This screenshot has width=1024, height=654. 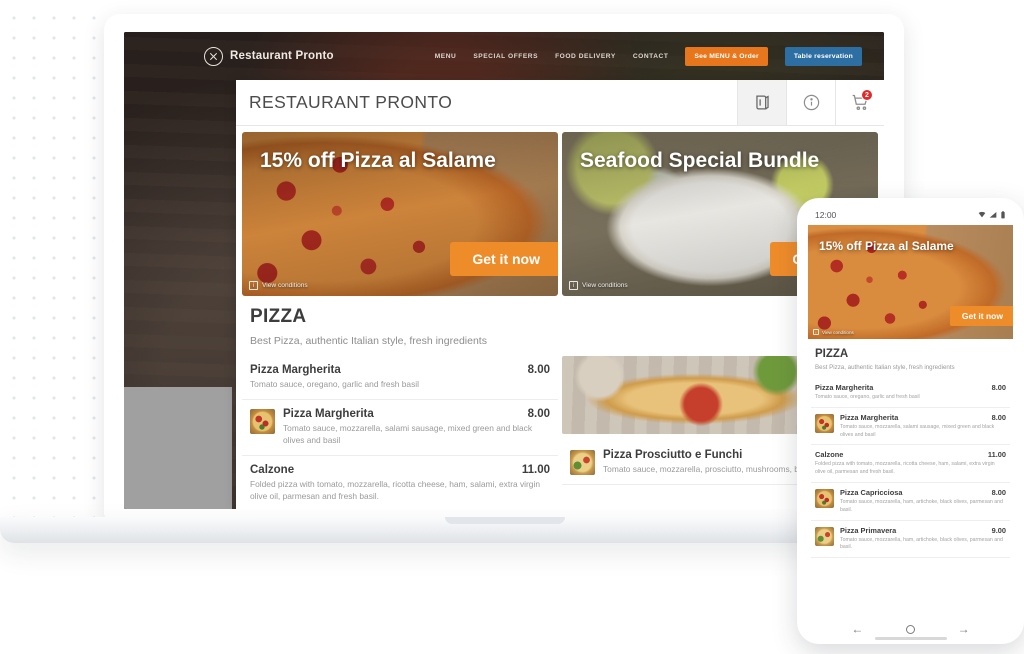 What do you see at coordinates (910, 215) in the screenshot?
I see `phone-status-bar: 12:00` at bounding box center [910, 215].